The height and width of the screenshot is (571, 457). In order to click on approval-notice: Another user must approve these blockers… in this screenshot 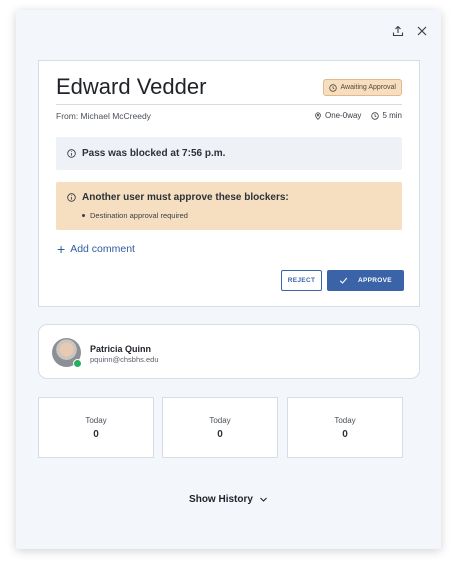, I will do `click(229, 206)`.